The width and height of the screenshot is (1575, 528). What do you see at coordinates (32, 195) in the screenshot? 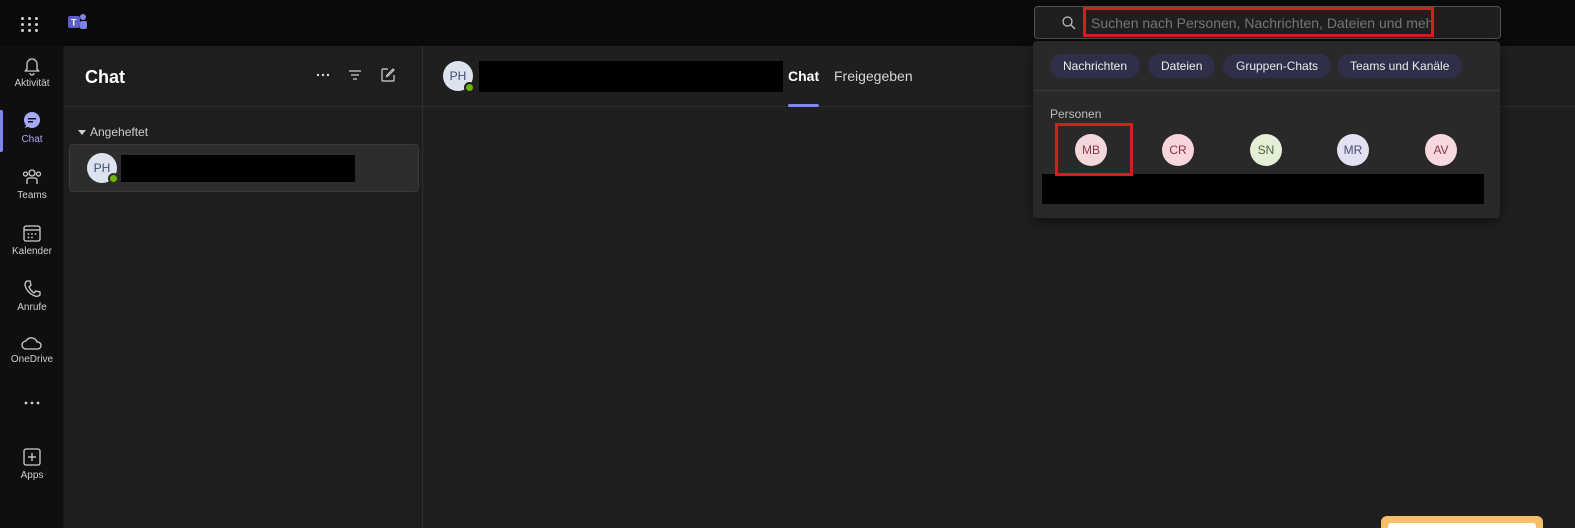
I see `rail-item-label: Teams` at bounding box center [32, 195].